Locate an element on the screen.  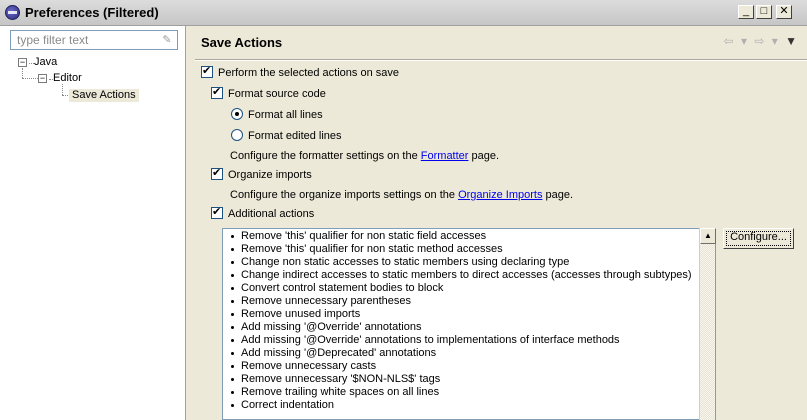
organize-imports-checkbox is located at coordinates (217, 173).